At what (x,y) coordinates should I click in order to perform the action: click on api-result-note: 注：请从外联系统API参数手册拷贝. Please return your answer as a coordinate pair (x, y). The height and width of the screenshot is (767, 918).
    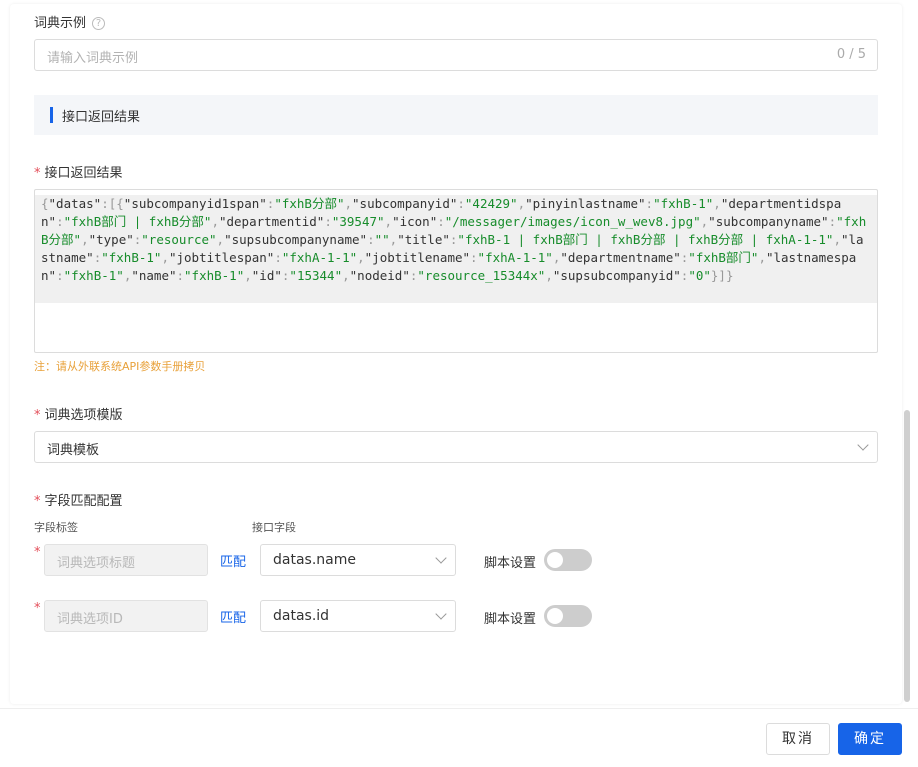
    Looking at the image, I should click on (120, 366).